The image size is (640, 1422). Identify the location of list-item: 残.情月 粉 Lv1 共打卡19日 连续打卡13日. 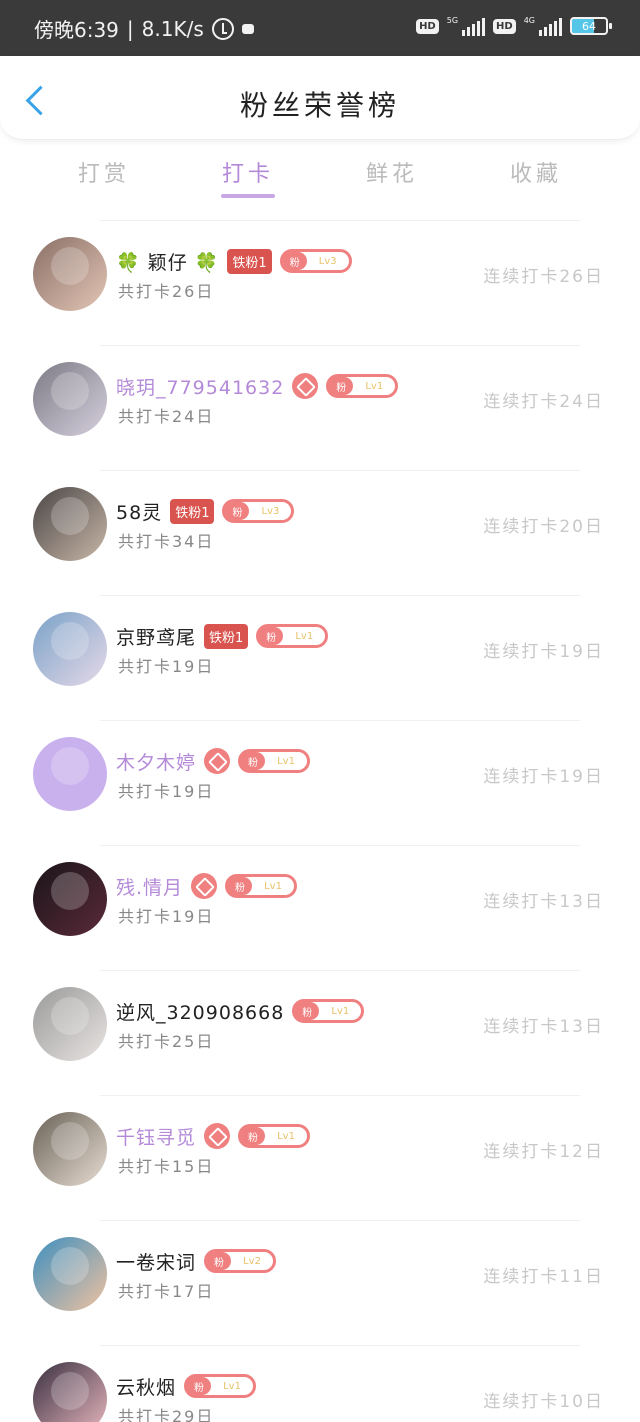
(320, 907).